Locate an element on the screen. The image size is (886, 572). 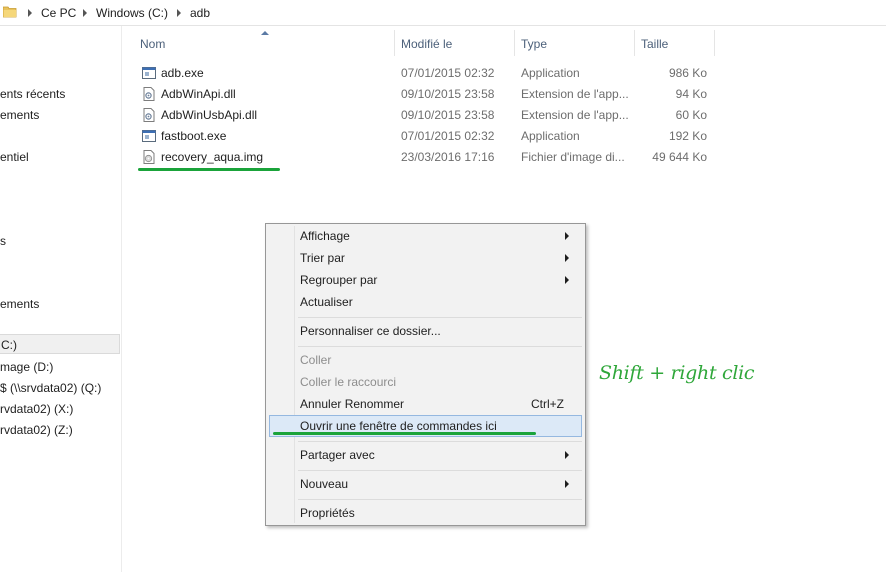
menu-item-label: Partager avec is located at coordinates (337, 455).